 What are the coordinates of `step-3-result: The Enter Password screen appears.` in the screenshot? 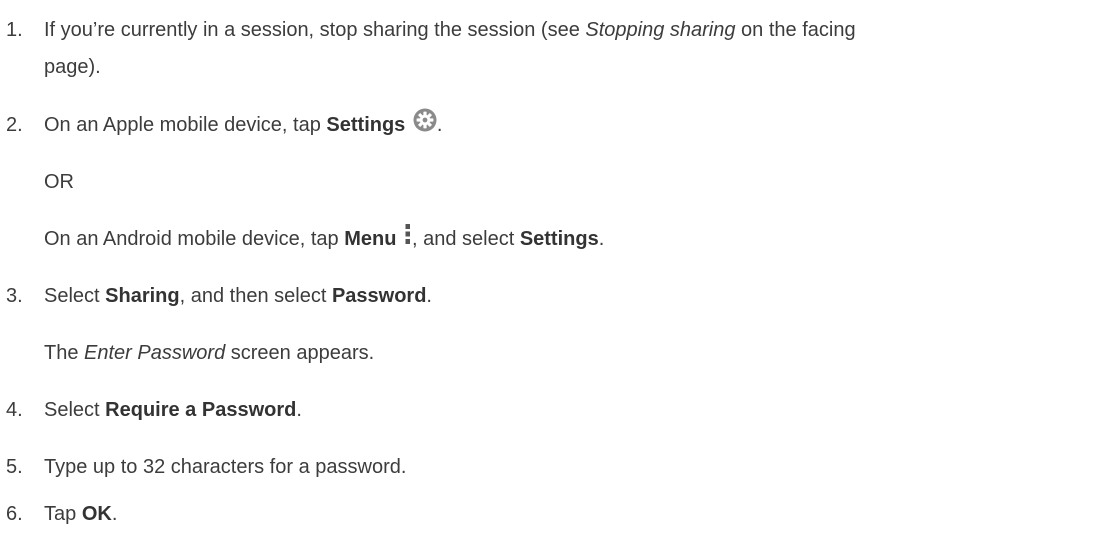 It's located at (574, 353).